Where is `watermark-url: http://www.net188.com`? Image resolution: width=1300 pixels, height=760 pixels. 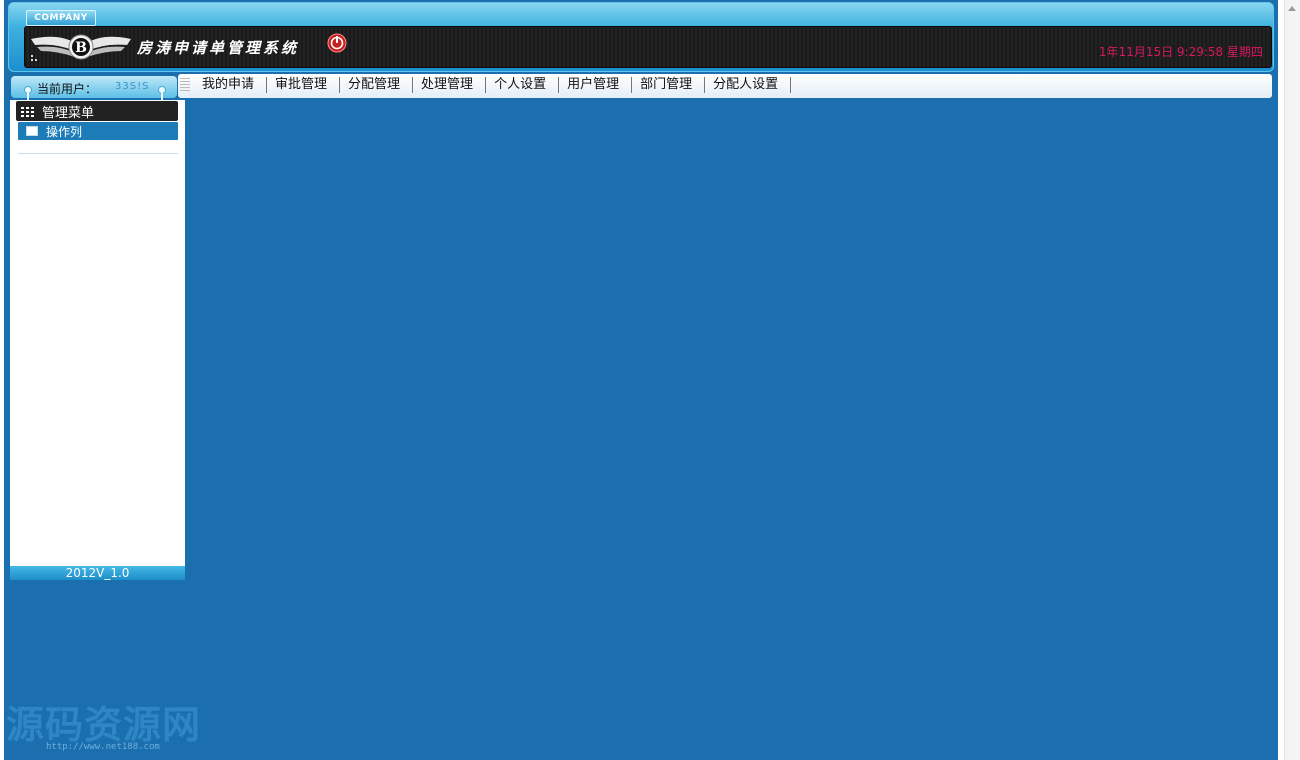
watermark-url: http://www.net188.com is located at coordinates (103, 747).